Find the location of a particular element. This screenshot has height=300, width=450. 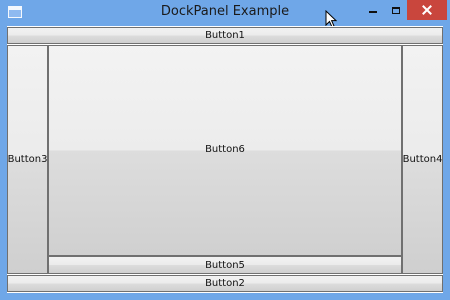

minimize-icon is located at coordinates (373, 12).